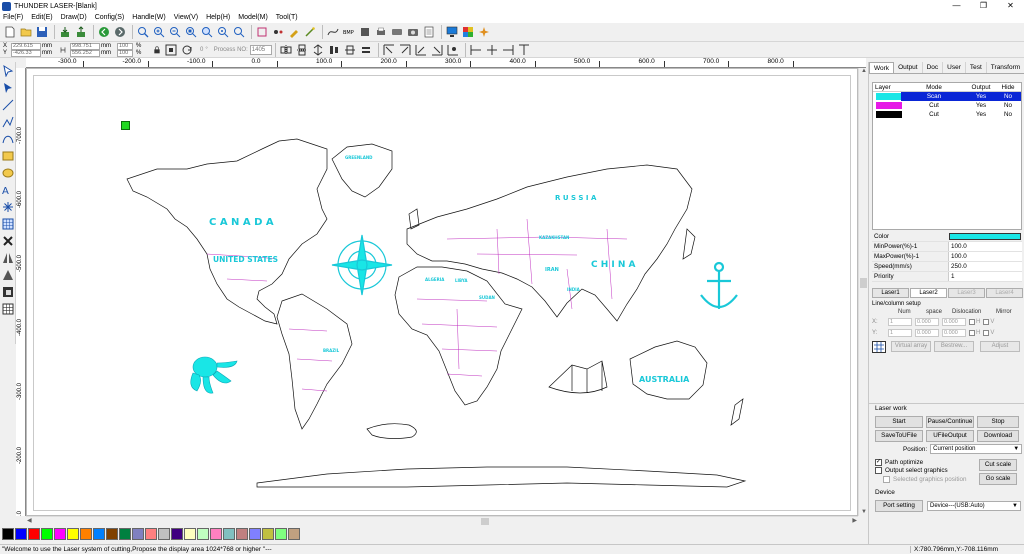  What do you see at coordinates (8, 139) in the screenshot?
I see `curve-tool` at bounding box center [8, 139].